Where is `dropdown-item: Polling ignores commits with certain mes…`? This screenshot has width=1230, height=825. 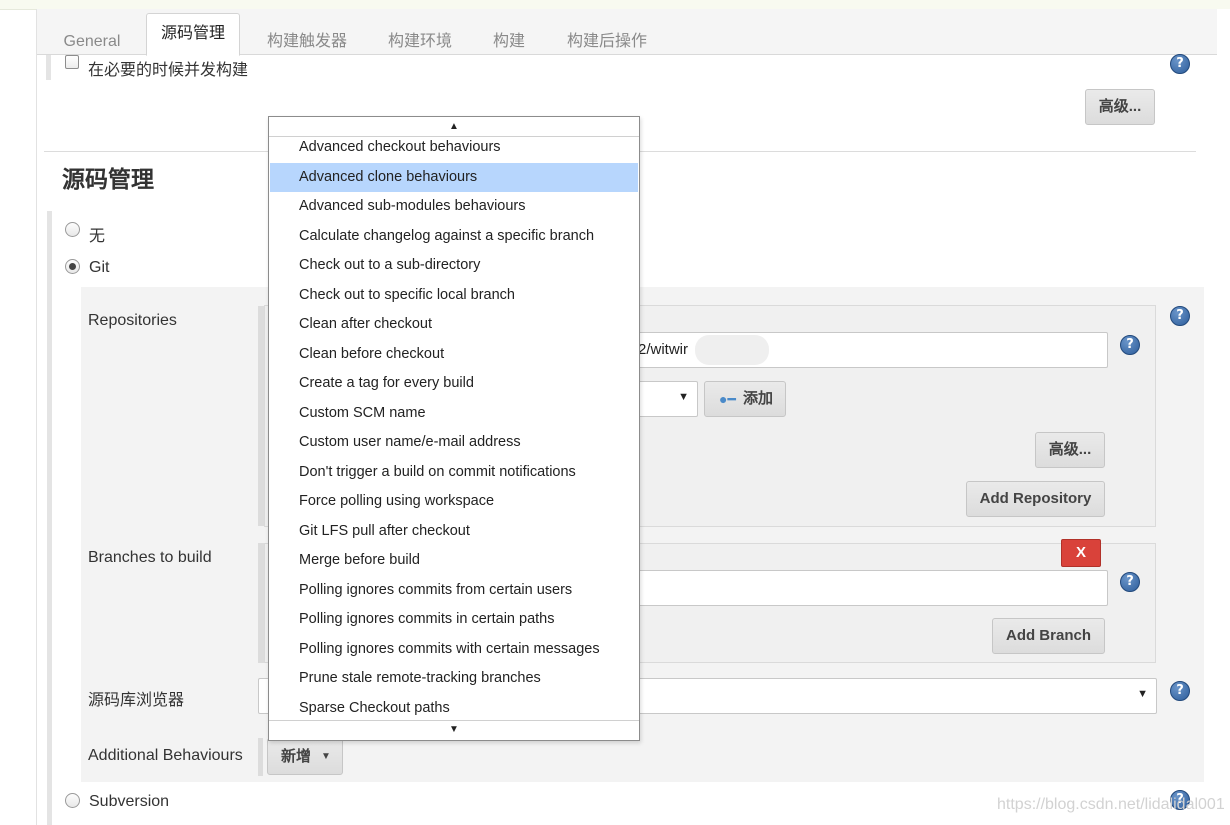
dropdown-item: Polling ignores commits with certain mes… is located at coordinates (454, 649).